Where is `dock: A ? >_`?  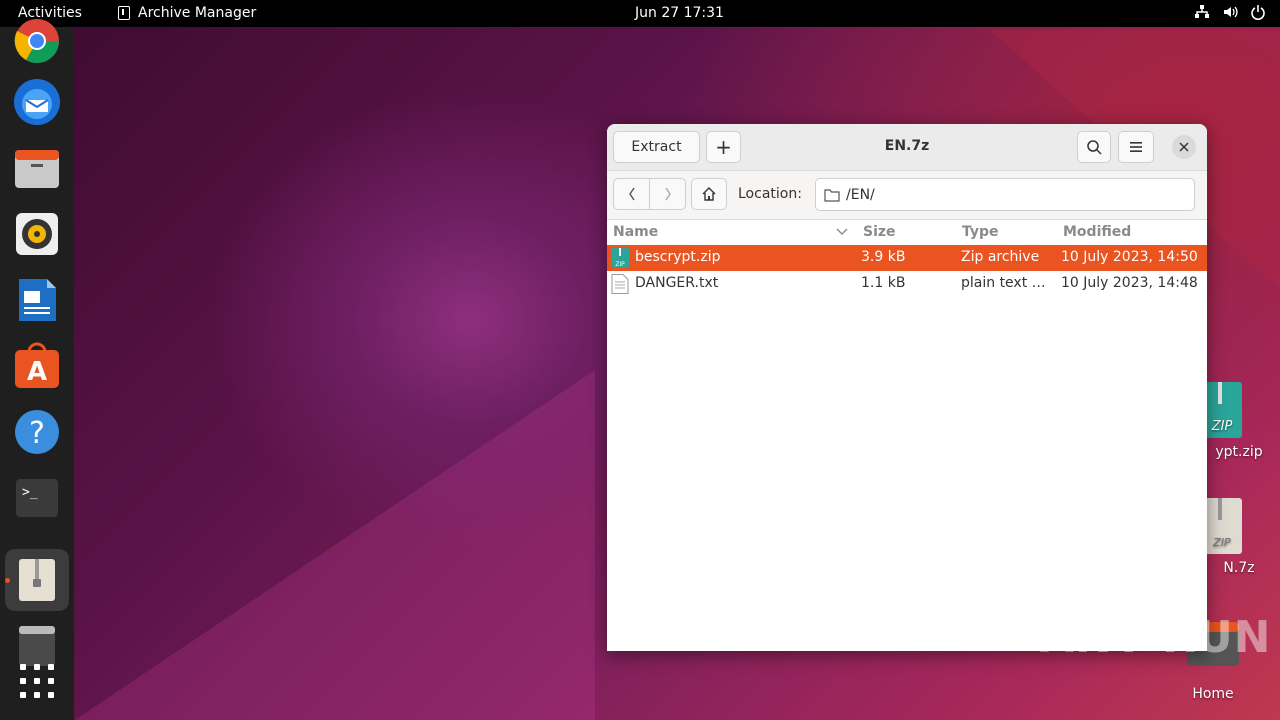
dock: A ? >_ is located at coordinates (37, 369).